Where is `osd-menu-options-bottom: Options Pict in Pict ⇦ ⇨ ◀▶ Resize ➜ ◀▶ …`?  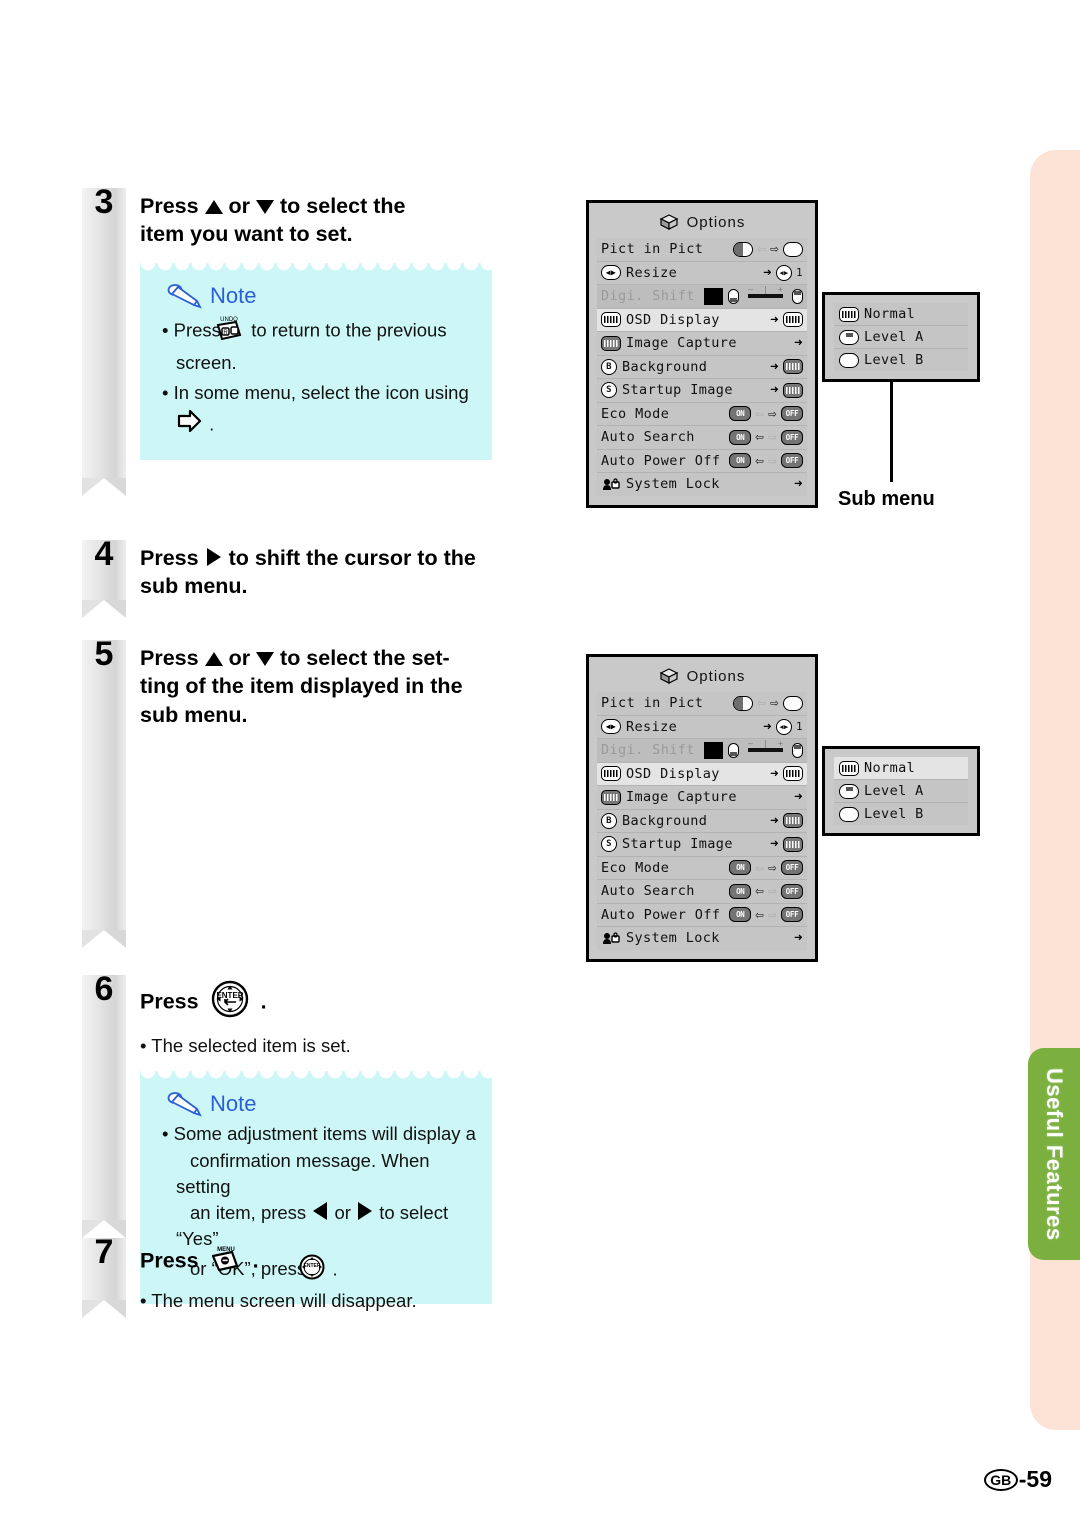 osd-menu-options-bottom: Options Pict in Pict ⇦ ⇨ ◀▶ Resize ➜ ◀▶ … is located at coordinates (702, 808).